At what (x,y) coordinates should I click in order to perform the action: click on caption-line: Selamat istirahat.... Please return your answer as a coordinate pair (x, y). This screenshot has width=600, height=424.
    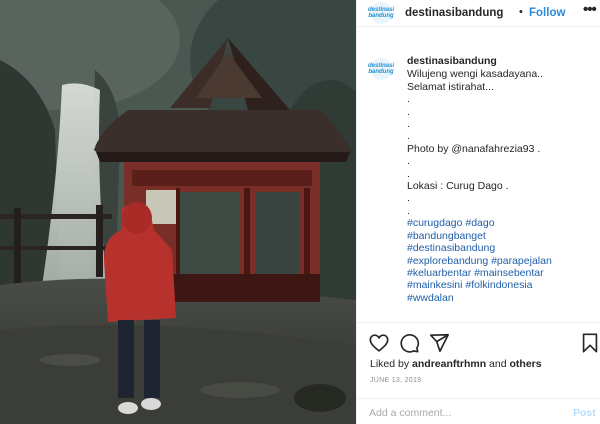
    Looking at the image, I should click on (450, 86).